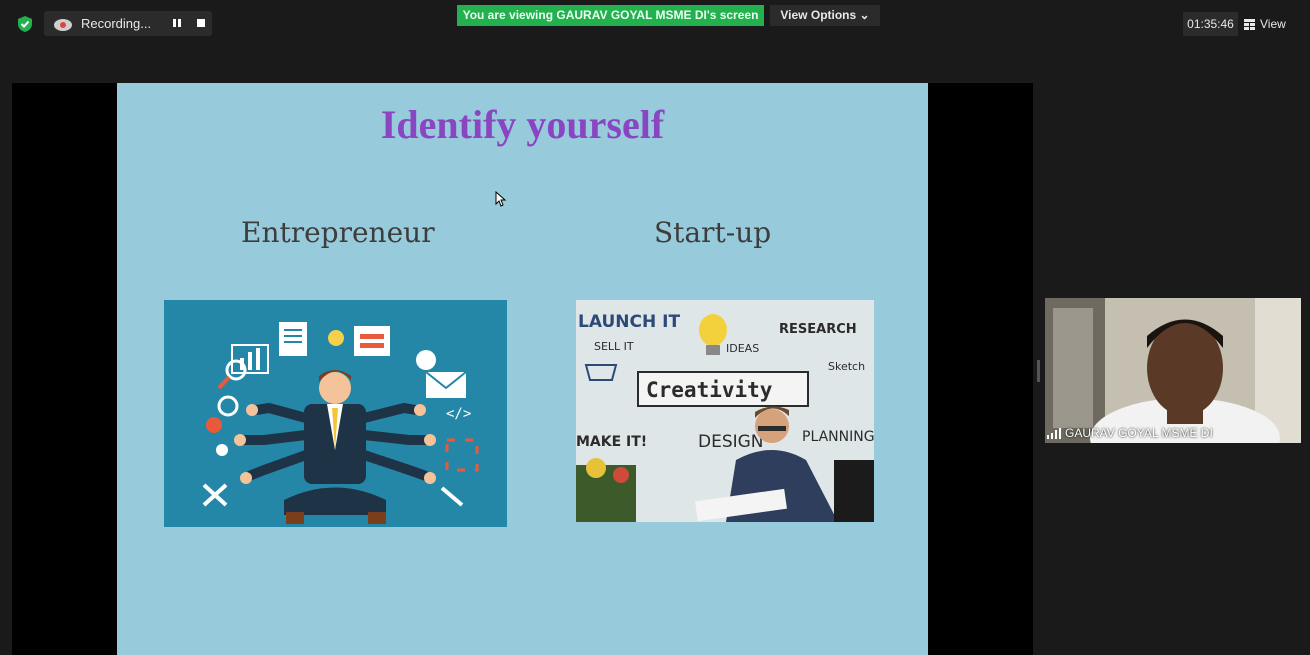 Image resolution: width=1310 pixels, height=655 pixels. I want to click on sell-it-text: SELL IT, so click(614, 346).